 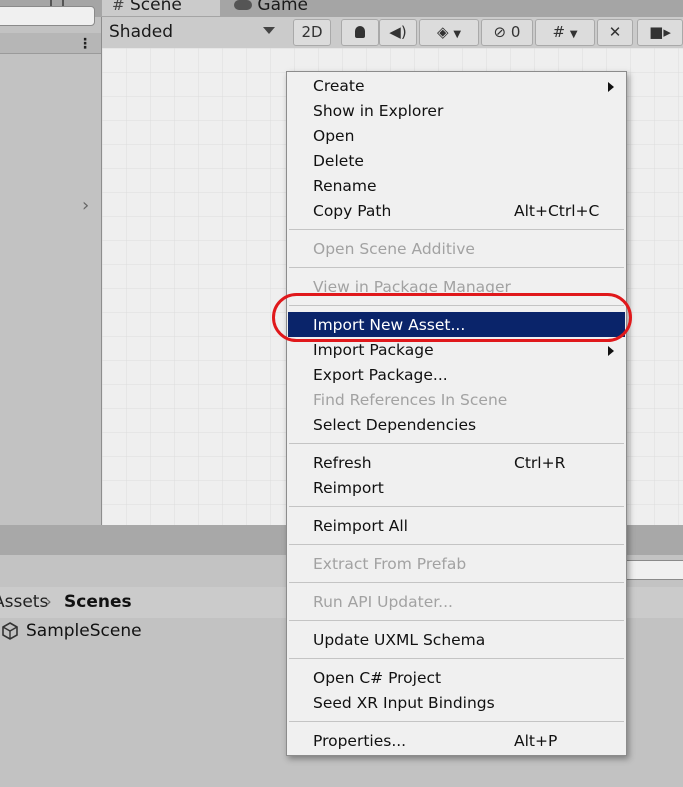 I want to click on annotation-highlight-ring, so click(x=452, y=317).